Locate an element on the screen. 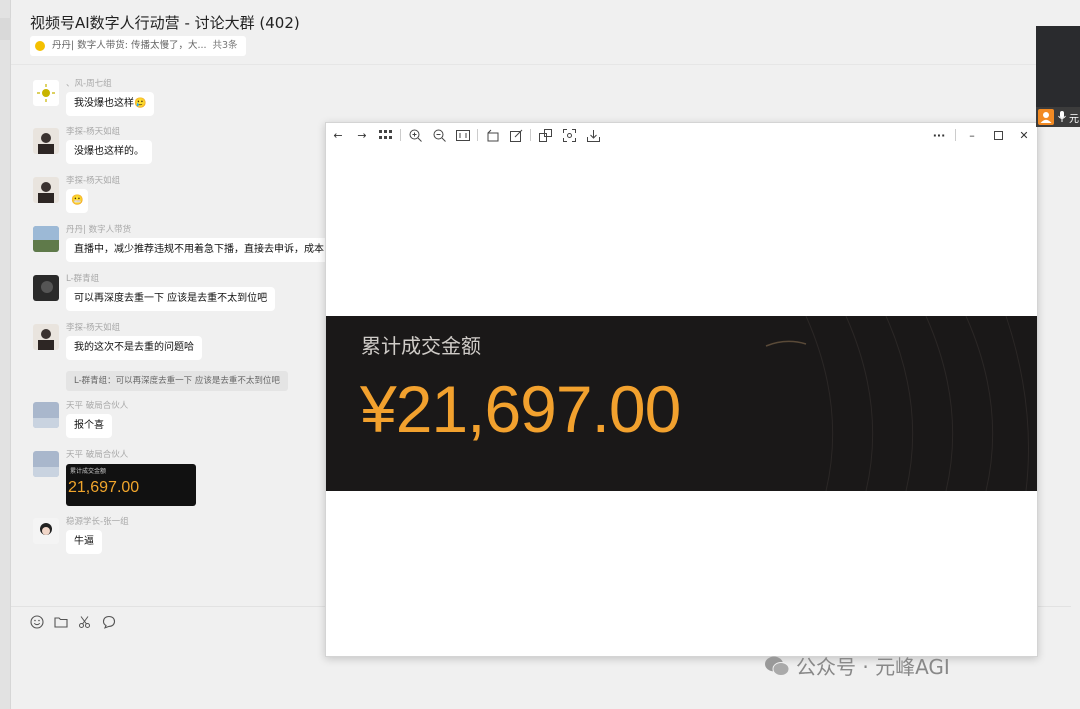 This screenshot has height=709, width=1080. chat-bubble-icon is located at coordinates (109, 621).